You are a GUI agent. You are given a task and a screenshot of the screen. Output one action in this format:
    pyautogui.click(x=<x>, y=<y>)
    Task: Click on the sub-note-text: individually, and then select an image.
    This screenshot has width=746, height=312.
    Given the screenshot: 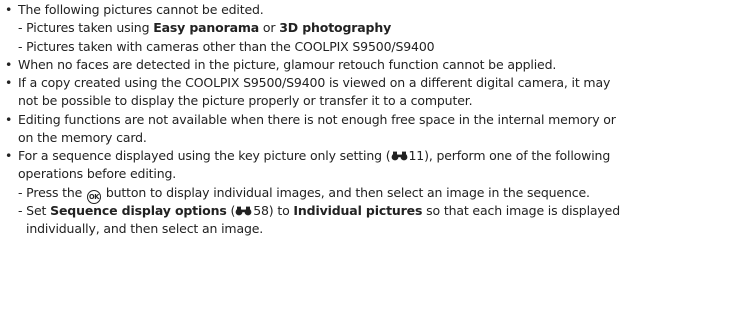 What is the action you would take?
    pyautogui.click(x=145, y=228)
    